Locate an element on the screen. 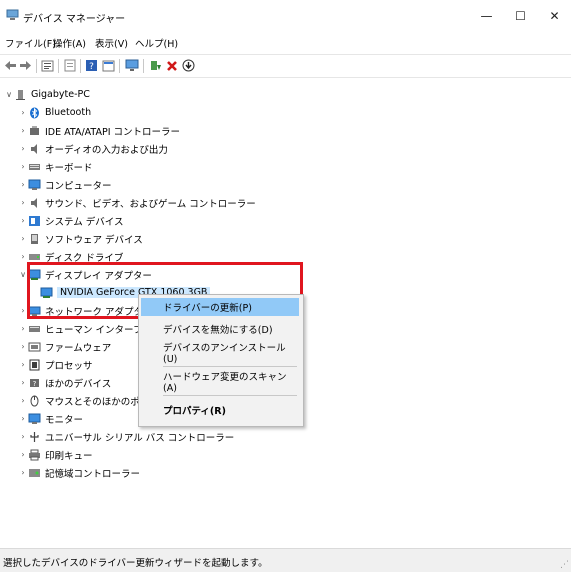 The width and height of the screenshot is (571, 572). firmware-icon is located at coordinates (34, 346).